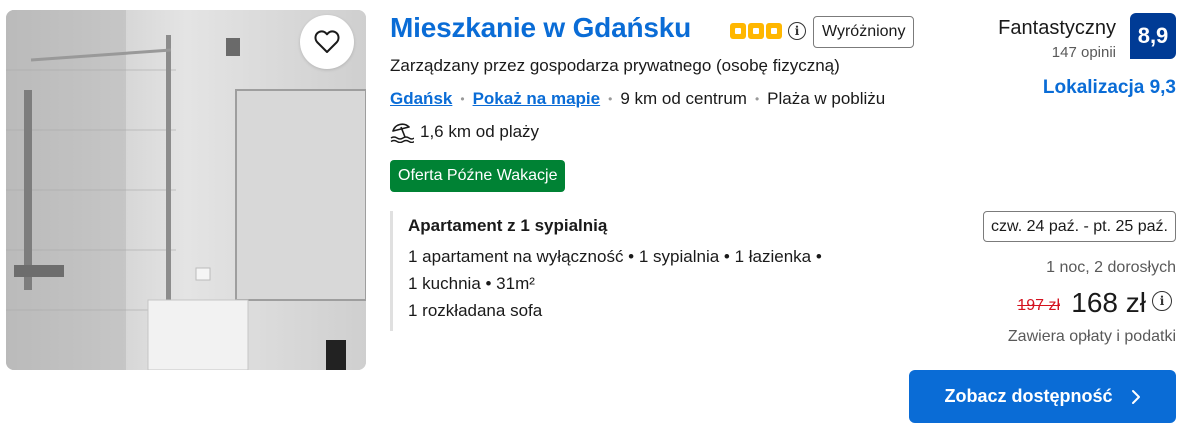 The image size is (1184, 436). Describe the element at coordinates (1091, 336) in the screenshot. I see `taxes-note: Zawiera opłaty i podatki` at that location.